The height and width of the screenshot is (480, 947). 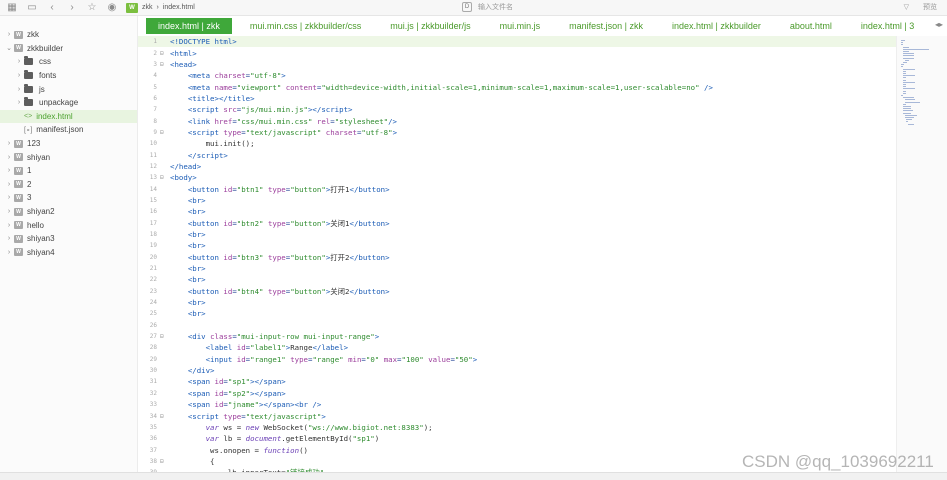 I want to click on code-line: 10 mui.init();, so click(x=517, y=143).